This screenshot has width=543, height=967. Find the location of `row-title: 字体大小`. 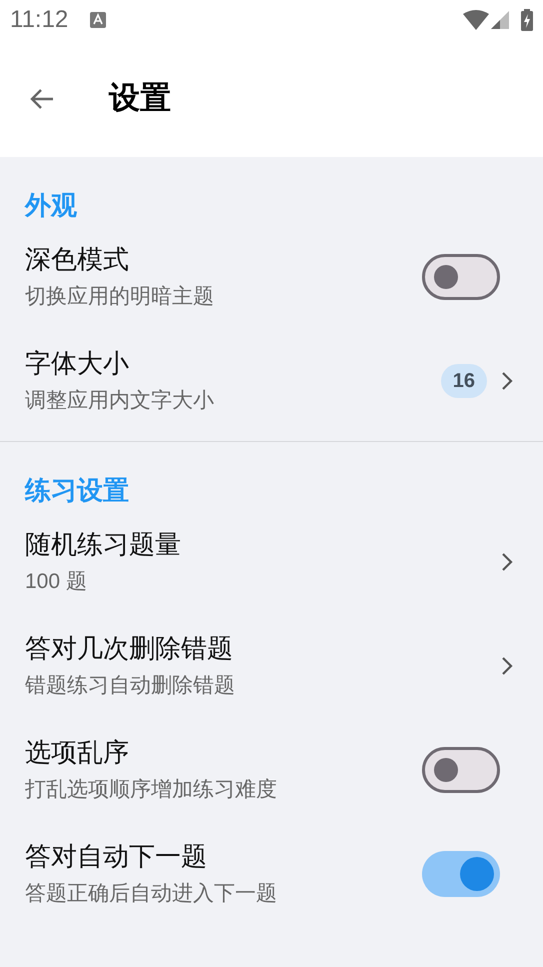

row-title: 字体大小 is located at coordinates (77, 363).